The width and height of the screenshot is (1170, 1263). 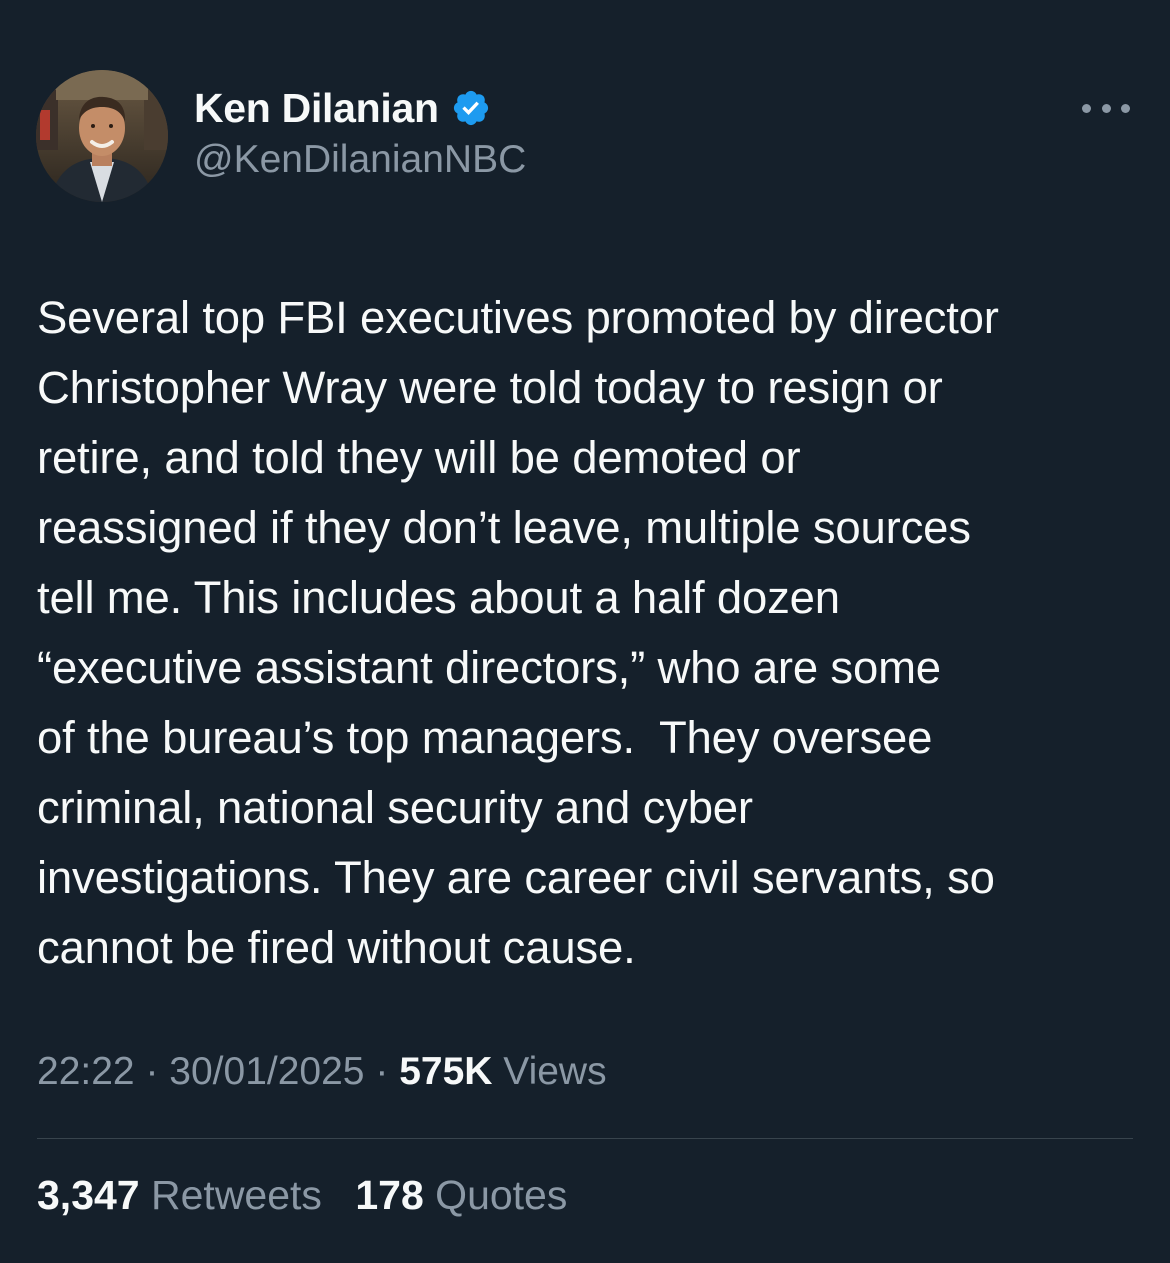 What do you see at coordinates (86, 1071) in the screenshot?
I see `tweet-time: 22:22` at bounding box center [86, 1071].